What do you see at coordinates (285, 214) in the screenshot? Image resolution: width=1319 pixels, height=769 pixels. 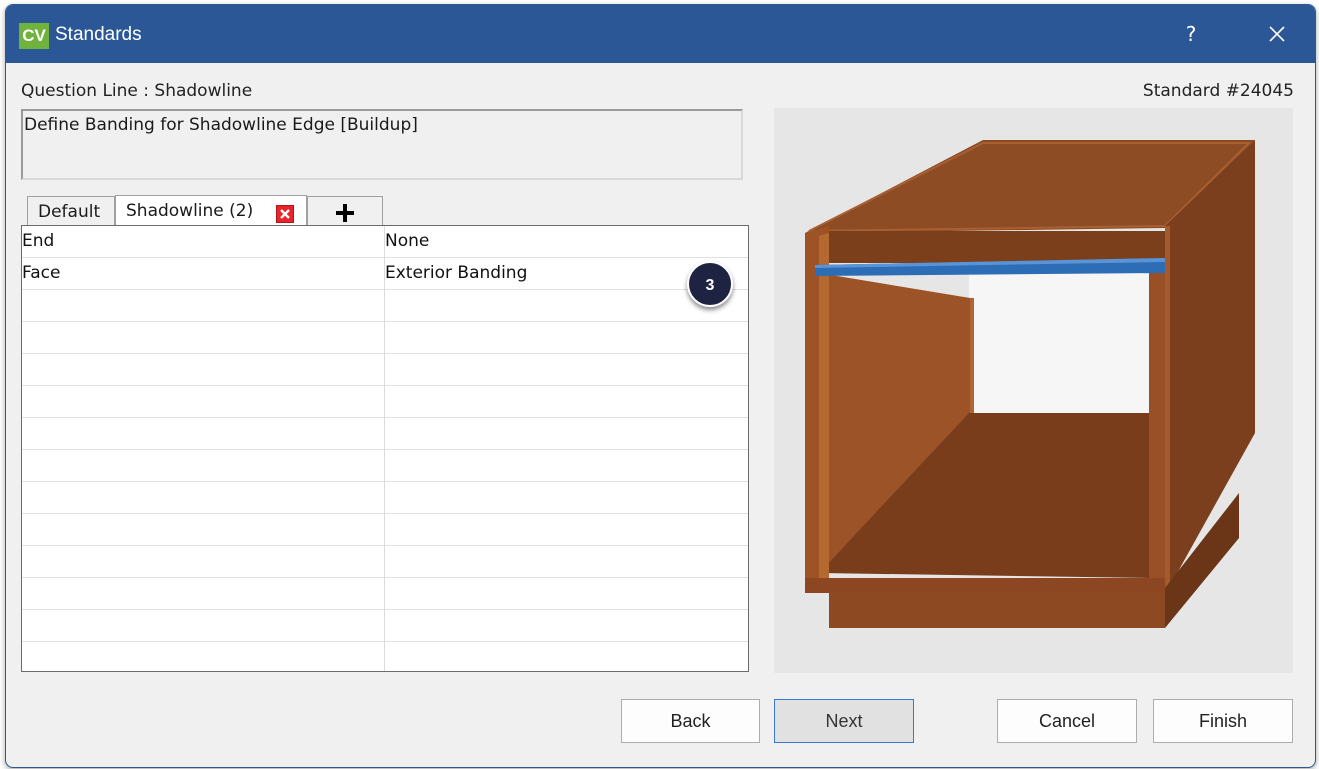 I see `remove-tab-icon` at bounding box center [285, 214].